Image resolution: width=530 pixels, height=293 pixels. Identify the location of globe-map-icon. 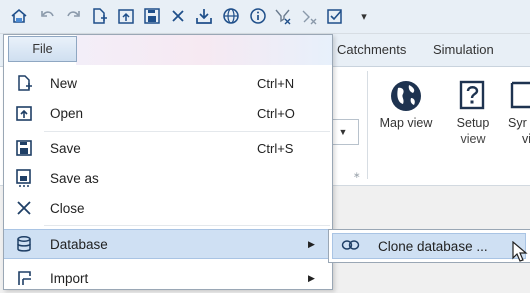
(406, 96).